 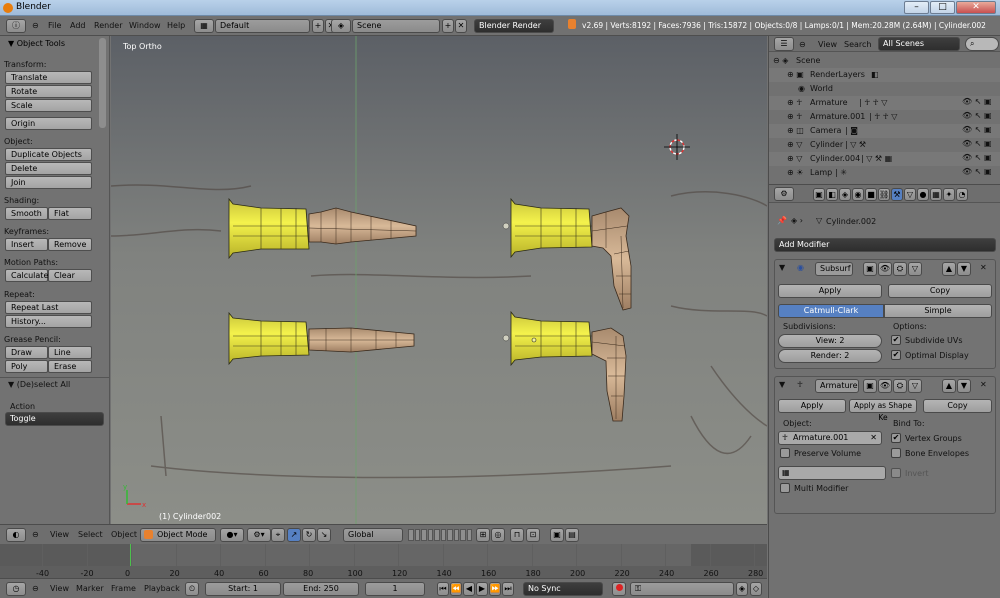 I want to click on mode-select: Object Mode, so click(x=178, y=535).